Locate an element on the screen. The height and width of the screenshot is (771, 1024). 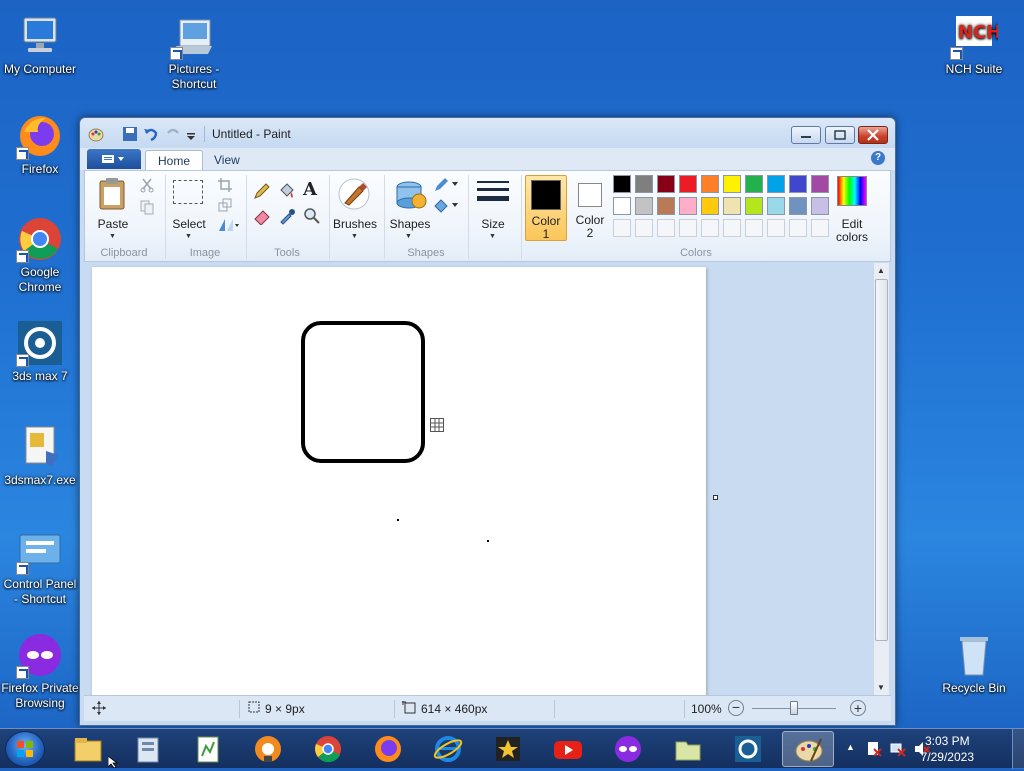
edit-colors-button-line2: colors is located at coordinates (852, 237).